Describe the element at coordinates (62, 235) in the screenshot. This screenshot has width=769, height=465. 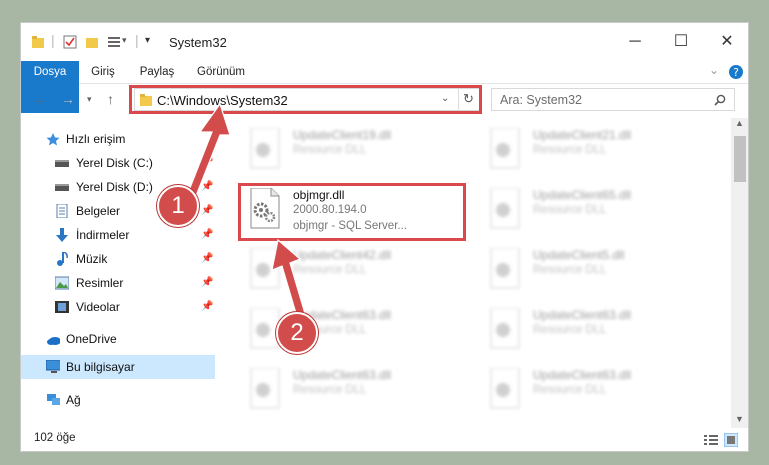
I see `download-icon` at that location.